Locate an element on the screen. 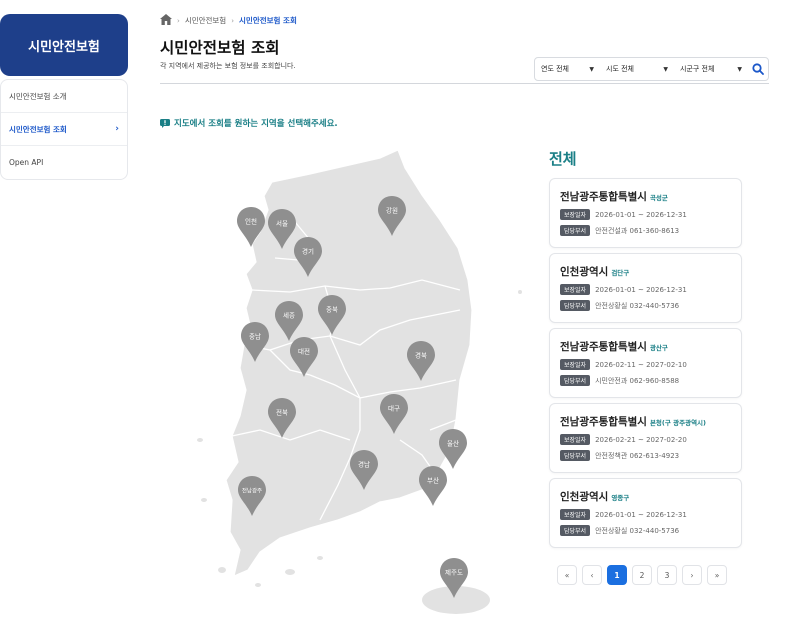 The width and height of the screenshot is (800, 637). marker-busan: 부산 is located at coordinates (433, 486).